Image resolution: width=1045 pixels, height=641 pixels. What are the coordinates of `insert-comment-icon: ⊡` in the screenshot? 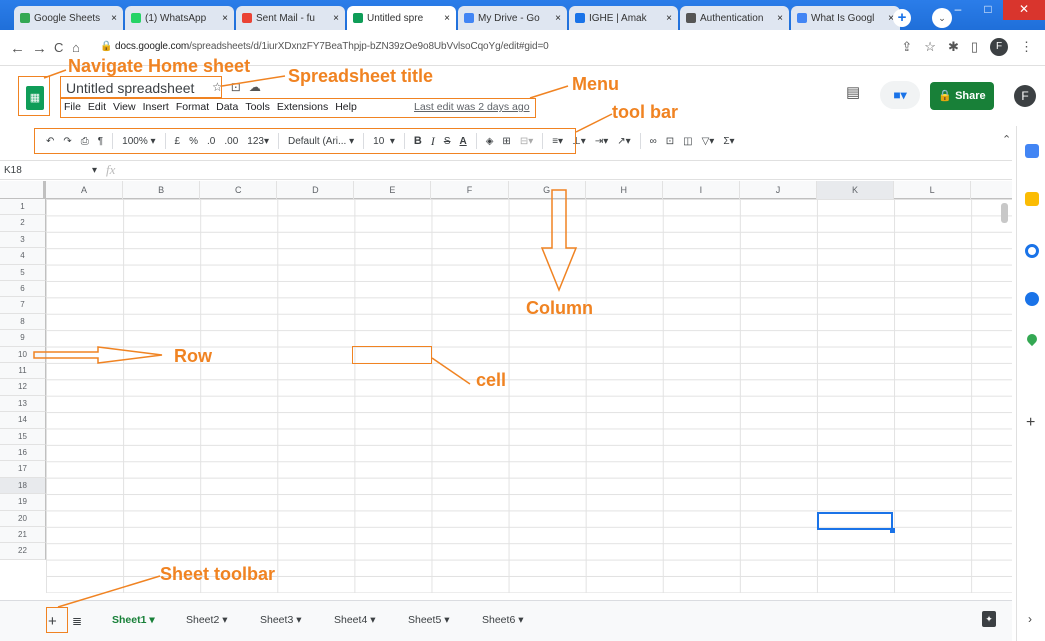 It's located at (670, 141).